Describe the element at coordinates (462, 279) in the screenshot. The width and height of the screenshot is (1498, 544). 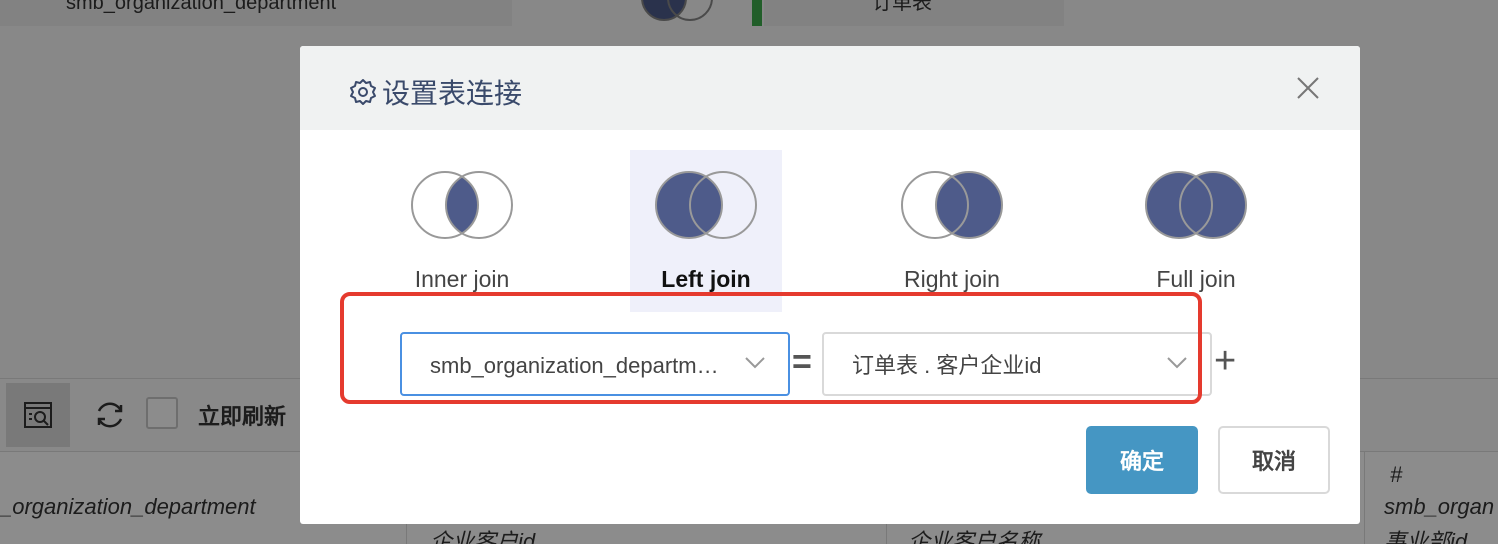
I see `join-label: Inner join` at that location.